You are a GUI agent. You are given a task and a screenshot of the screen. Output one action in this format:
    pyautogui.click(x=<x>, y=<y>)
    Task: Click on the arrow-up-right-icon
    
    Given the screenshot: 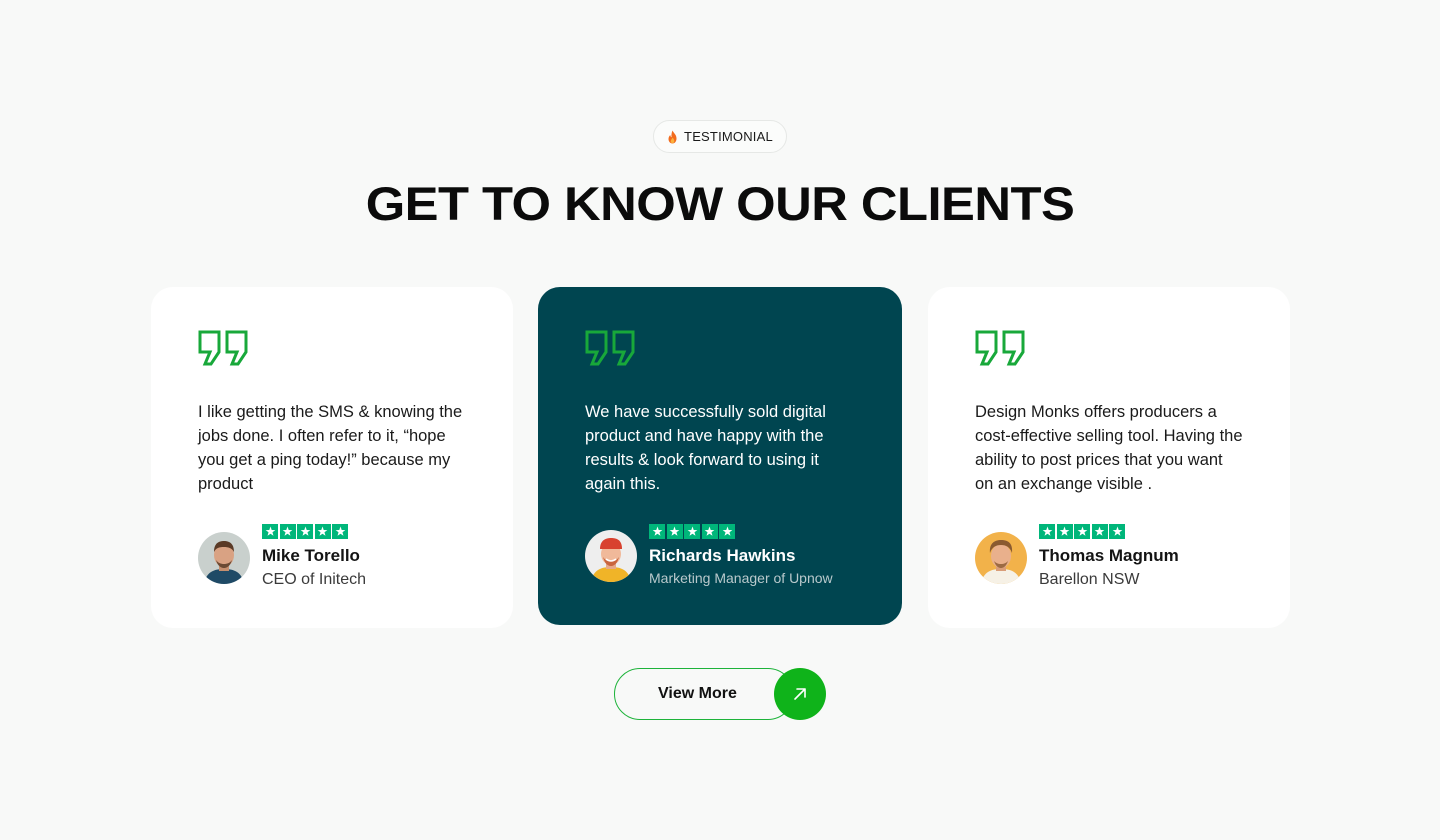 What is the action you would take?
    pyautogui.click(x=800, y=694)
    